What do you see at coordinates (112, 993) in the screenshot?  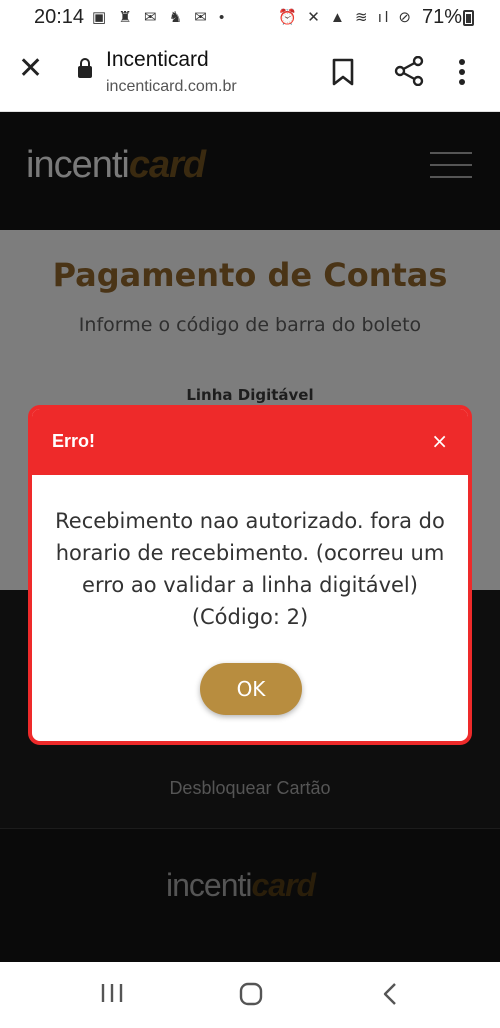 I see `recent-apps-icon` at bounding box center [112, 993].